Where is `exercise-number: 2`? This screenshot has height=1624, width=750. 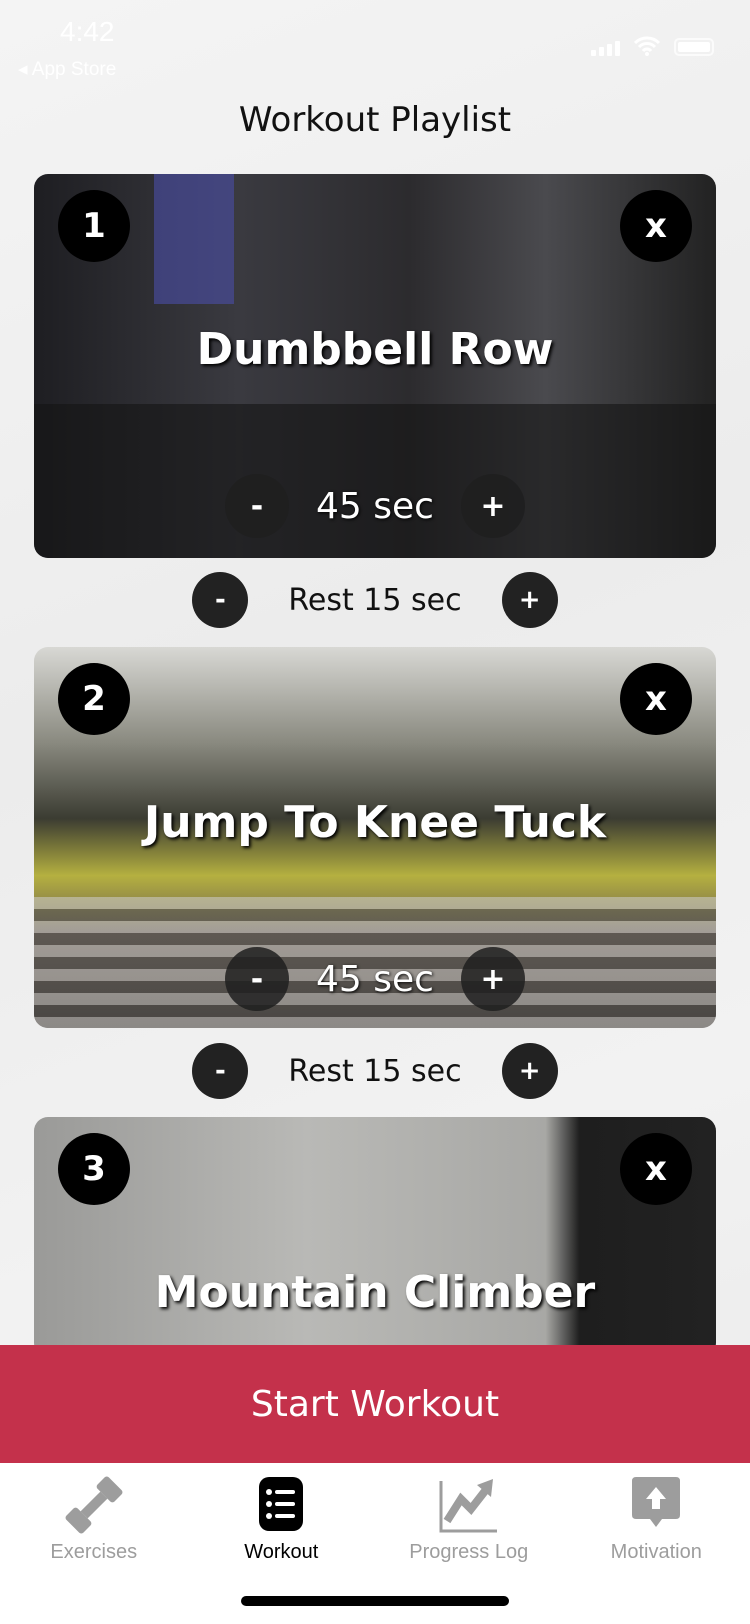
exercise-number: 2 is located at coordinates (94, 699).